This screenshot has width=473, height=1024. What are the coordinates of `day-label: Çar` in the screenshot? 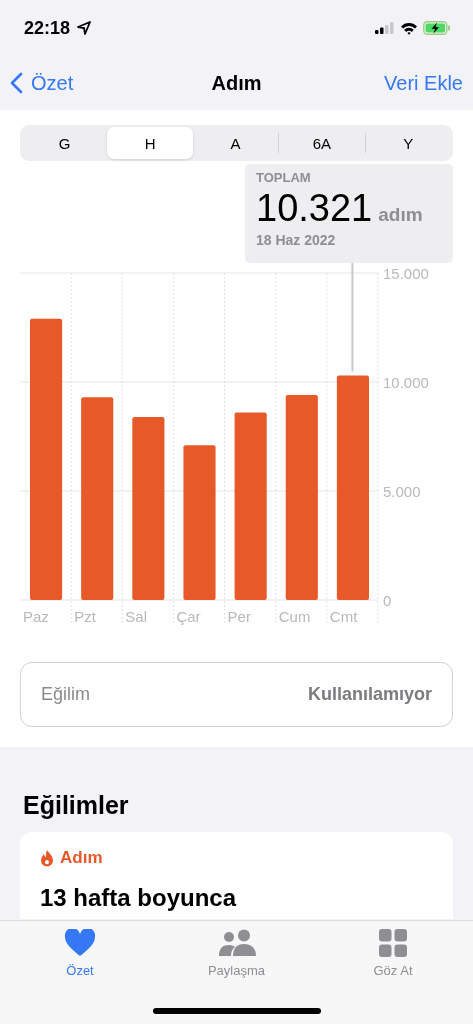 It's located at (188, 616).